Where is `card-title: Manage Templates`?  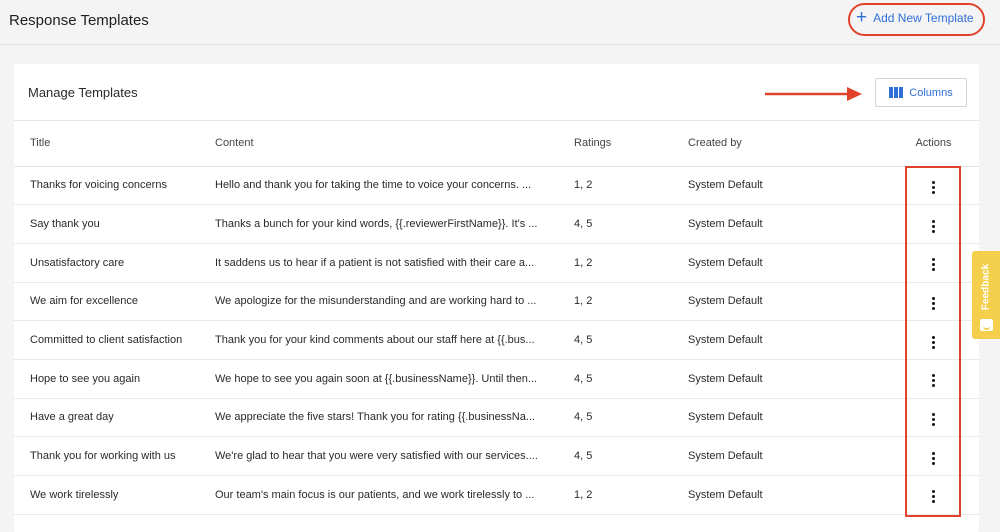 card-title: Manage Templates is located at coordinates (83, 92).